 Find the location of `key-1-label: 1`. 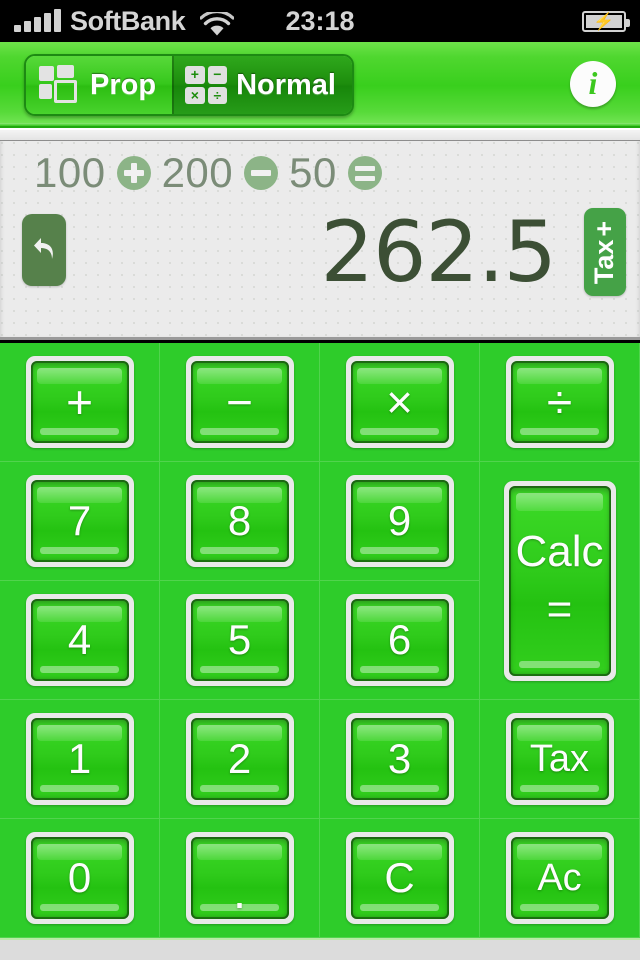

key-1-label: 1 is located at coordinates (79, 758).